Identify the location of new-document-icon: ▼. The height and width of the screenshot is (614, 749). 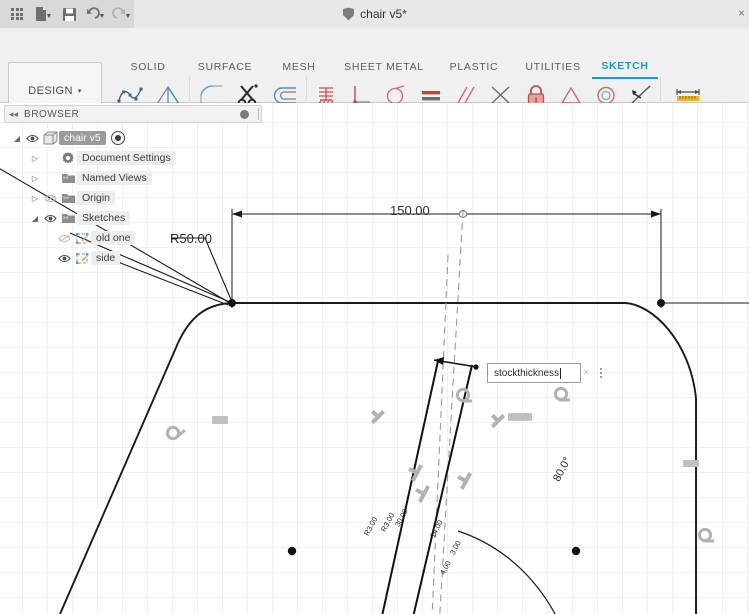
(43, 14).